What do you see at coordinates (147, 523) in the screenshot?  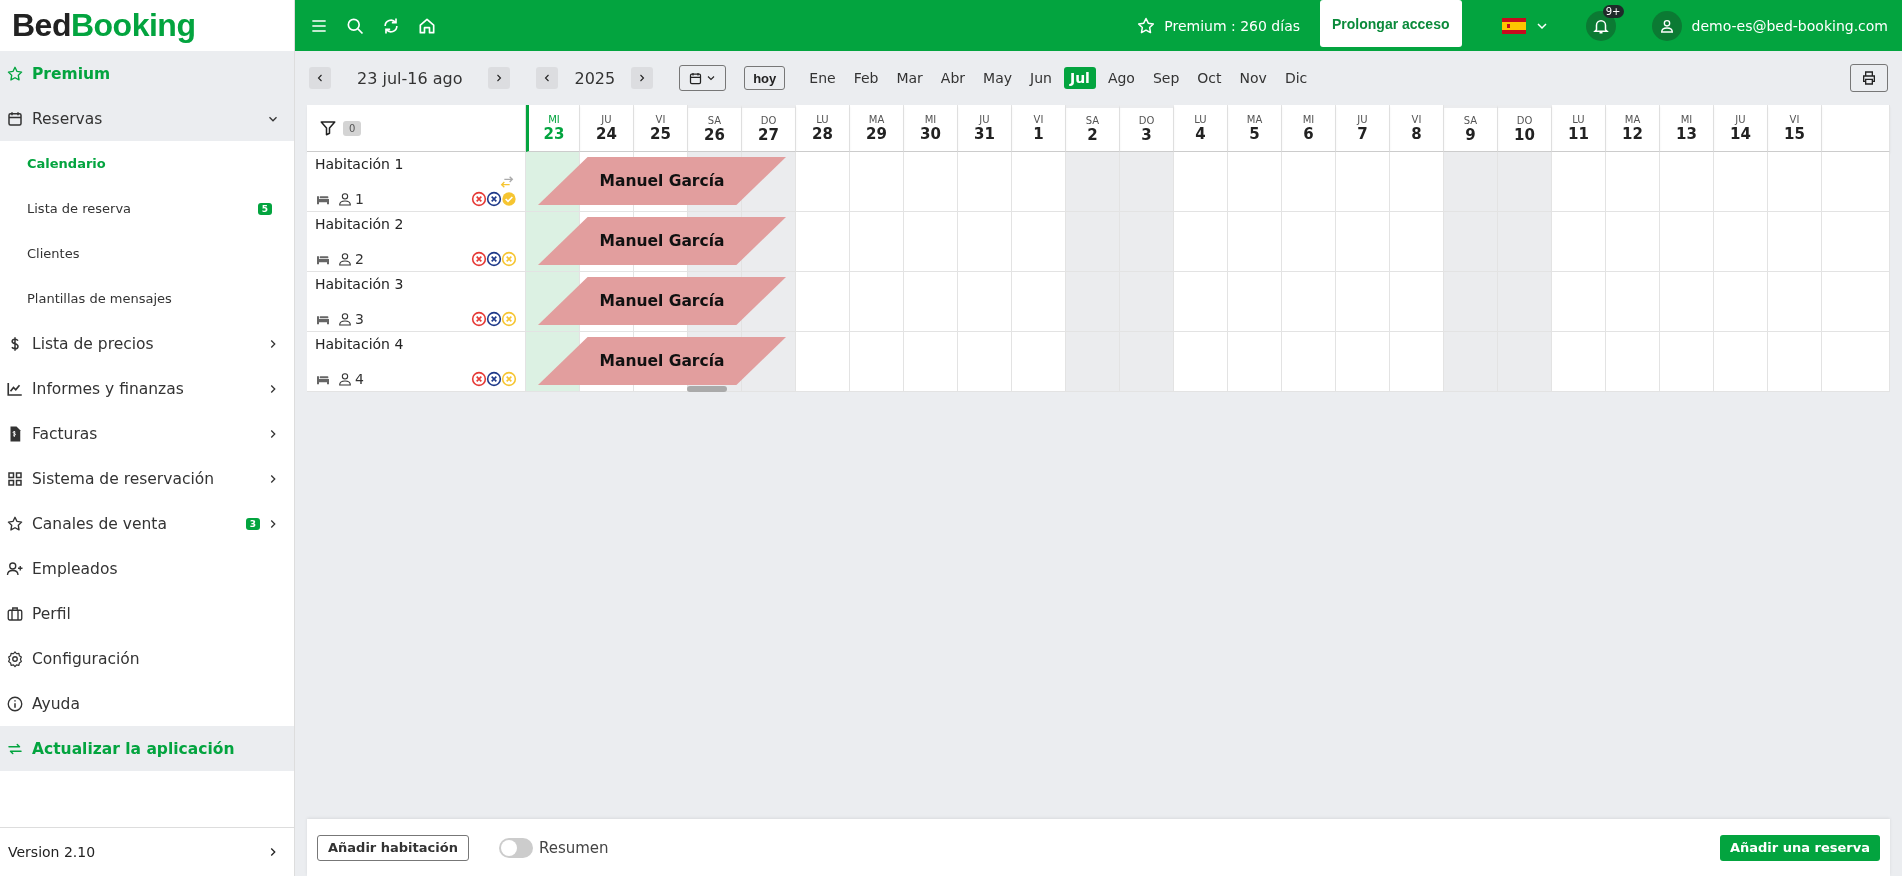 I see `sidebar-item: Canales de venta 3` at bounding box center [147, 523].